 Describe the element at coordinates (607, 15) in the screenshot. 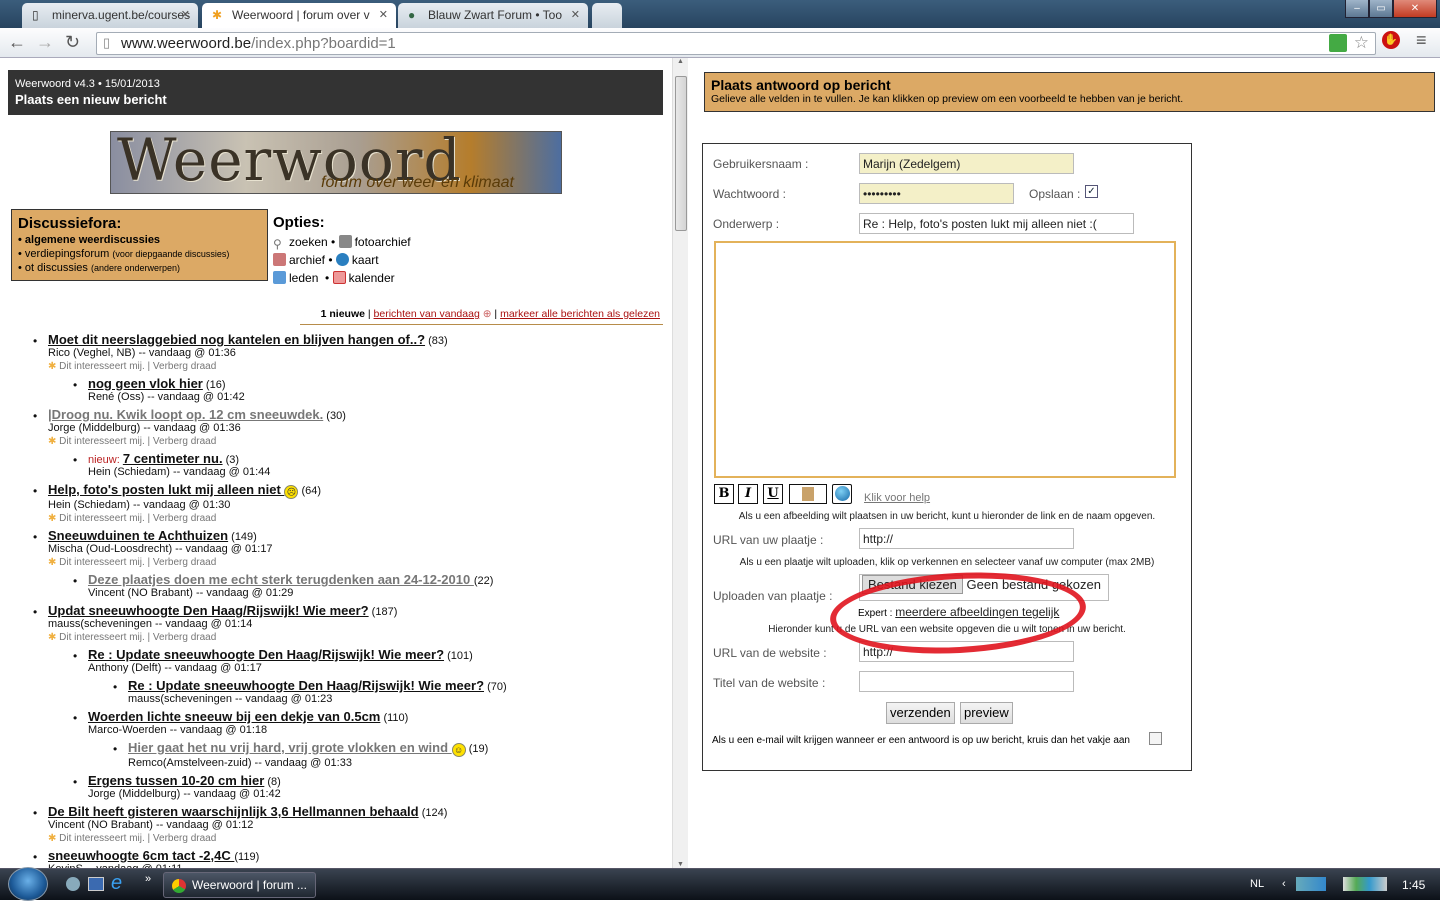

I see `new-tab-button` at that location.